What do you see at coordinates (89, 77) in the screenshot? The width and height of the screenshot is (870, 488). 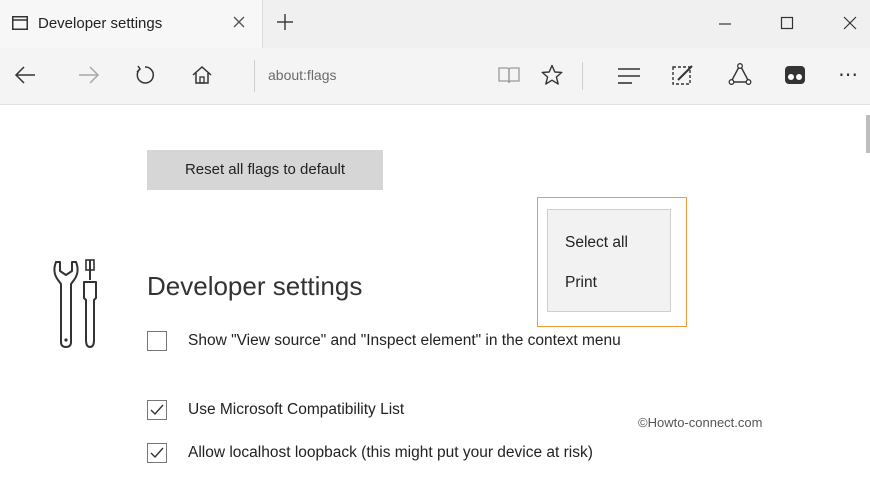 I see `arrow-right-icon` at bounding box center [89, 77].